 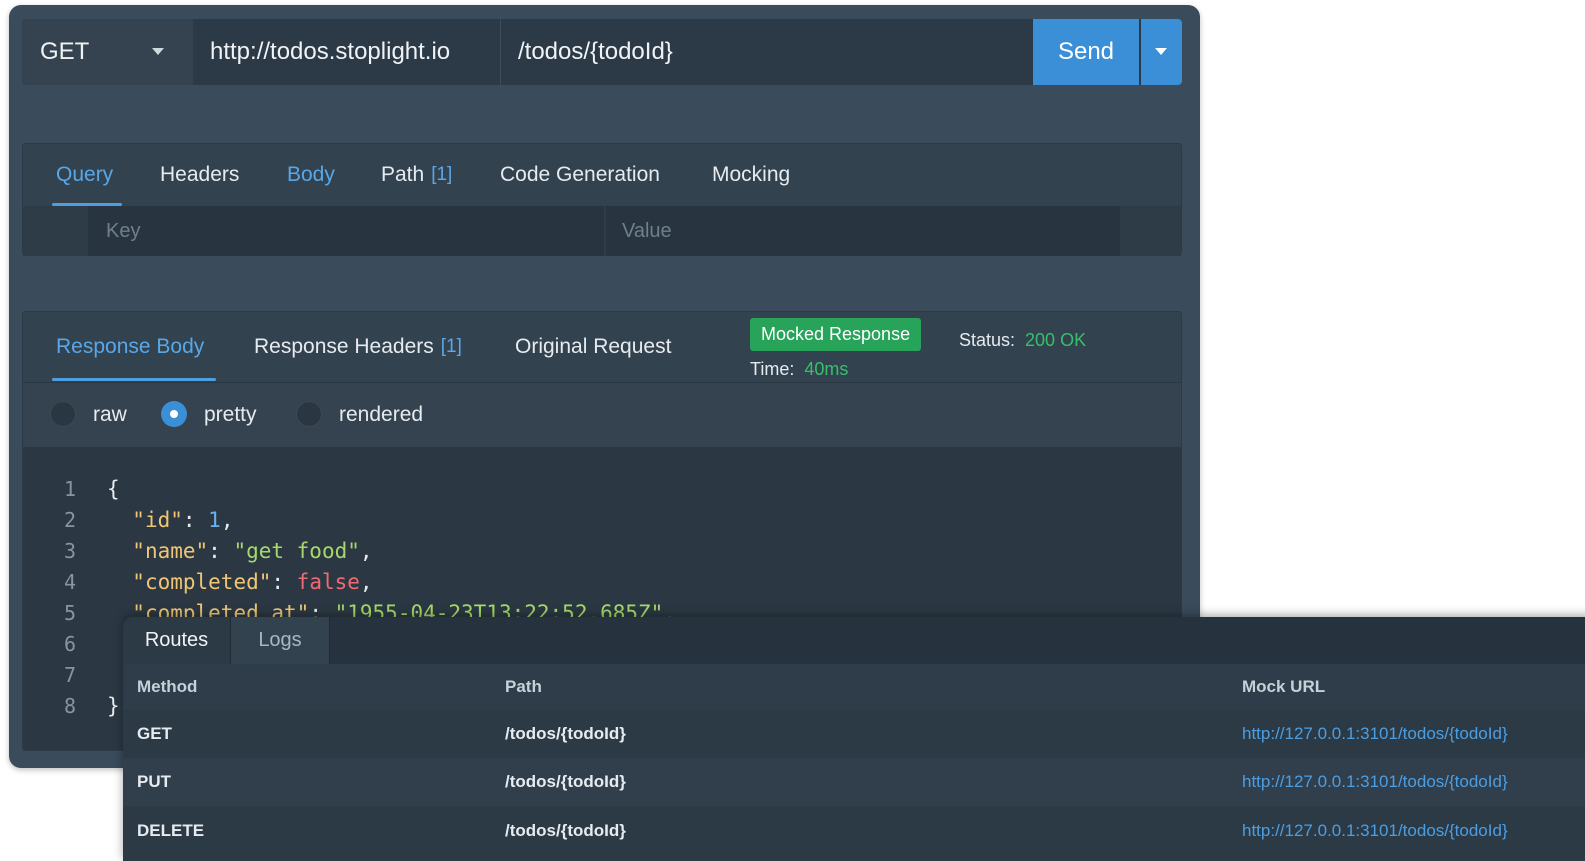 What do you see at coordinates (110, 415) in the screenshot?
I see `radio-label-raw: raw` at bounding box center [110, 415].